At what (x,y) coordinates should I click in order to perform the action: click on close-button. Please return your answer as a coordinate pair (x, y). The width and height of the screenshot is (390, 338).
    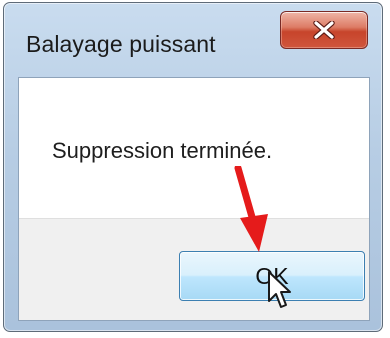
    Looking at the image, I should click on (324, 30).